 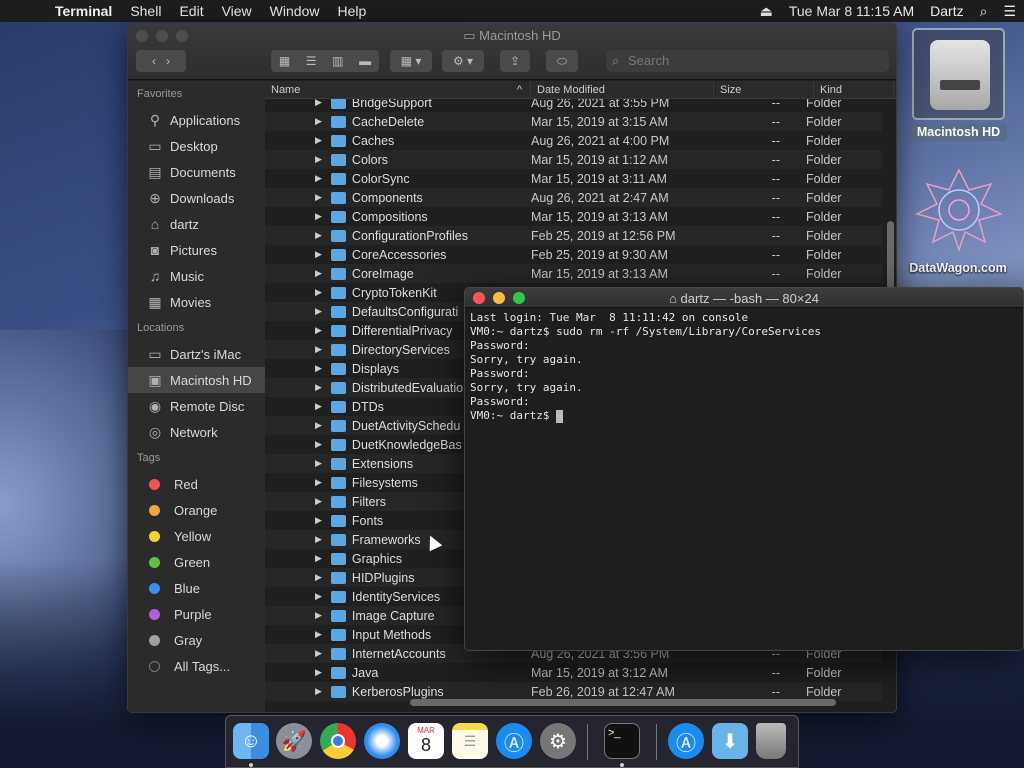 What do you see at coordinates (851, 11) in the screenshot?
I see `menu-clock: Tue Mar 8 11:15 AM` at bounding box center [851, 11].